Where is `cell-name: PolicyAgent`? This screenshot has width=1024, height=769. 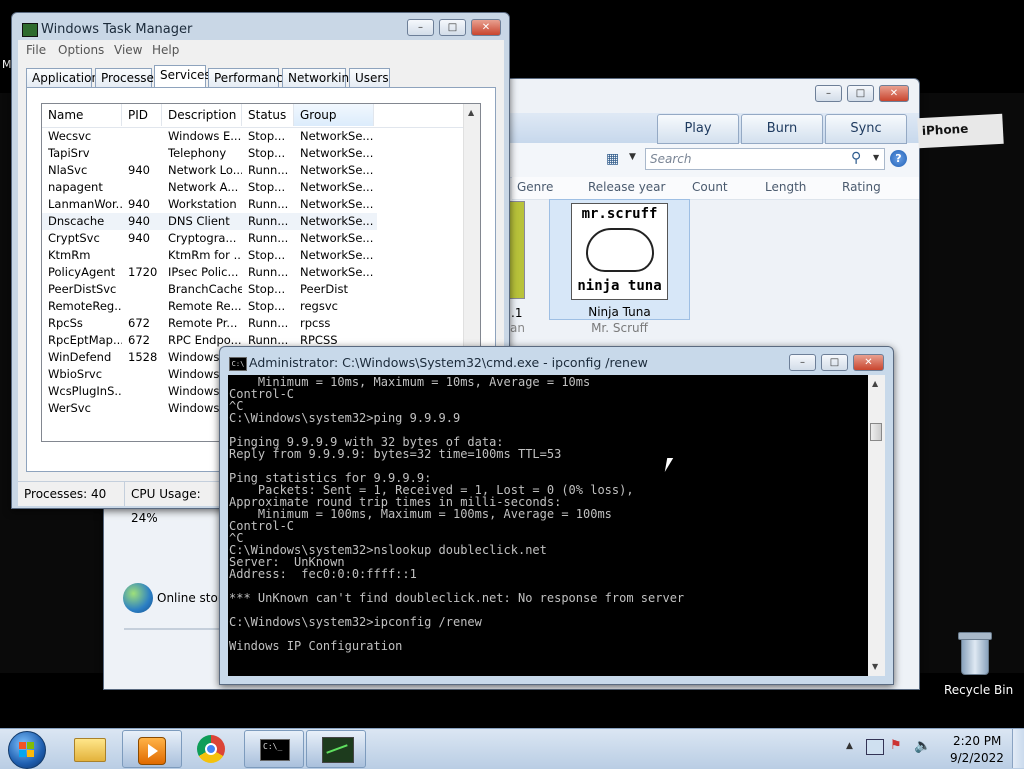 cell-name: PolicyAgent is located at coordinates (82, 272).